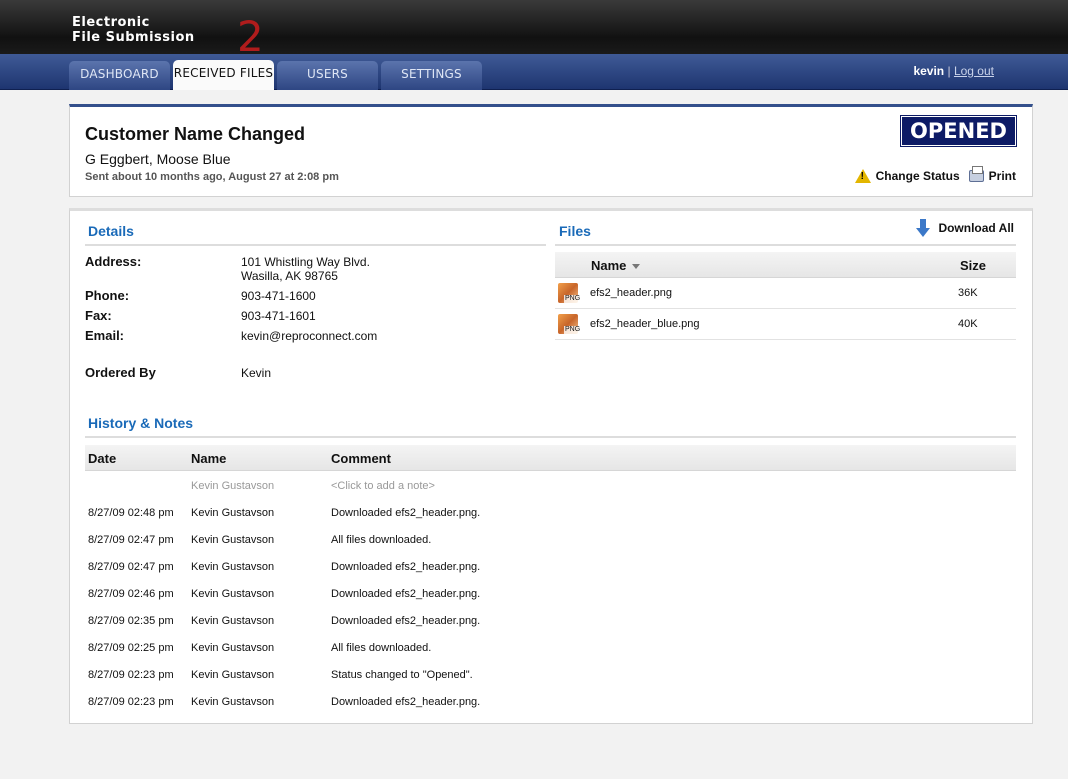 The height and width of the screenshot is (779, 1068). Describe the element at coordinates (278, 296) in the screenshot. I see `phone-value: 903-471-1600` at that location.